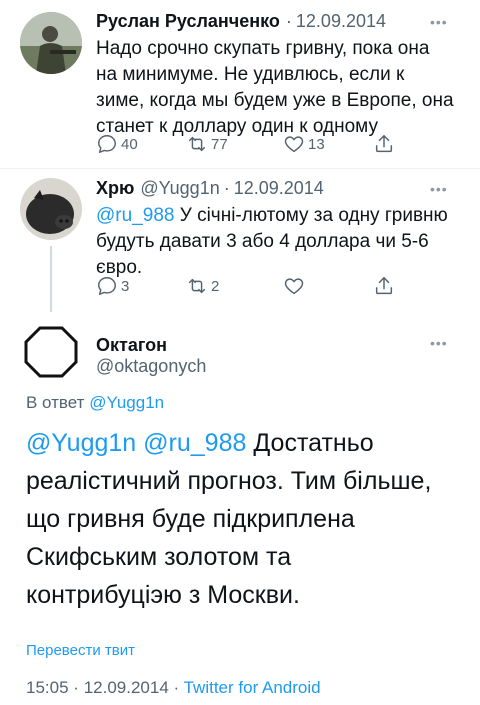  What do you see at coordinates (219, 144) in the screenshot?
I see `retweet-count: 77` at bounding box center [219, 144].